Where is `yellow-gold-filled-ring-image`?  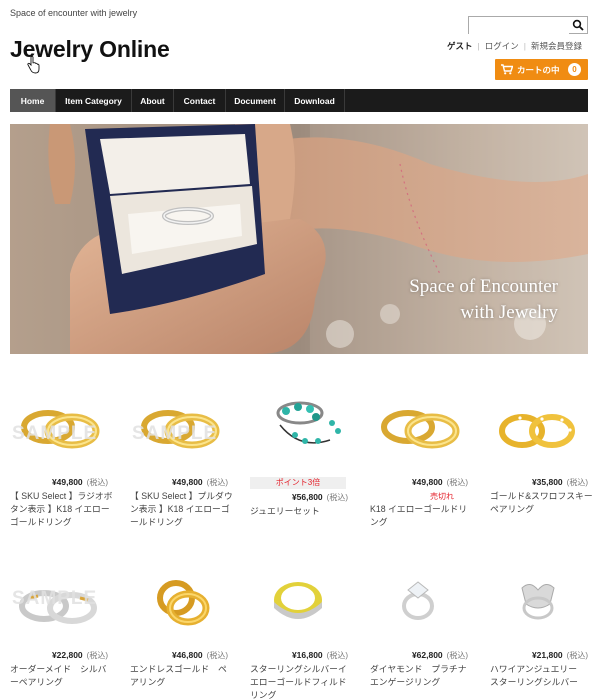 yellow-gold-filled-ring-image is located at coordinates (298, 600).